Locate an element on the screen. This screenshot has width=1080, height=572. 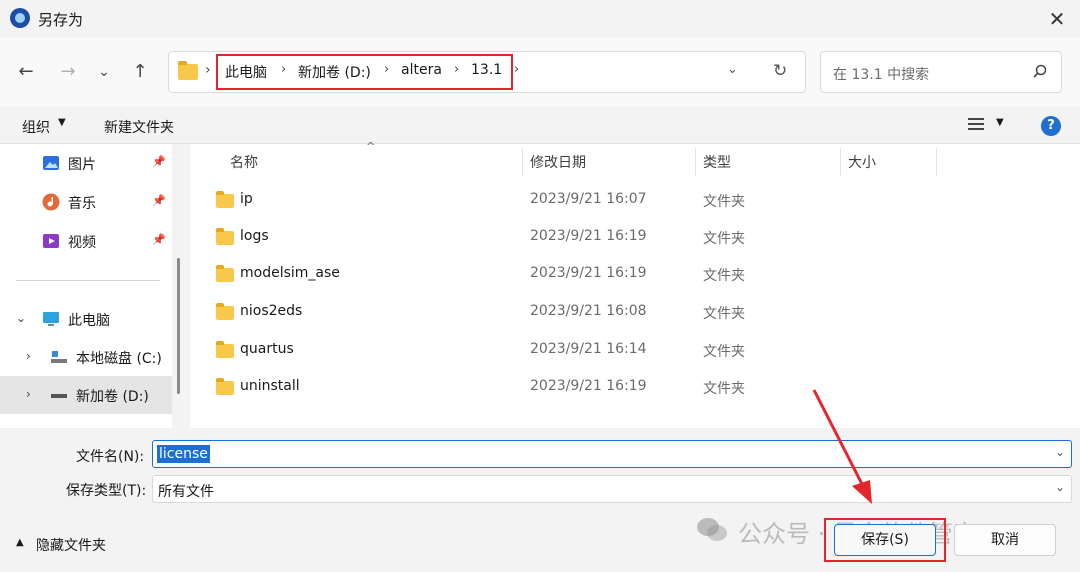
sidebar-item-pictures: 图片 📌 is located at coordinates (86, 163).